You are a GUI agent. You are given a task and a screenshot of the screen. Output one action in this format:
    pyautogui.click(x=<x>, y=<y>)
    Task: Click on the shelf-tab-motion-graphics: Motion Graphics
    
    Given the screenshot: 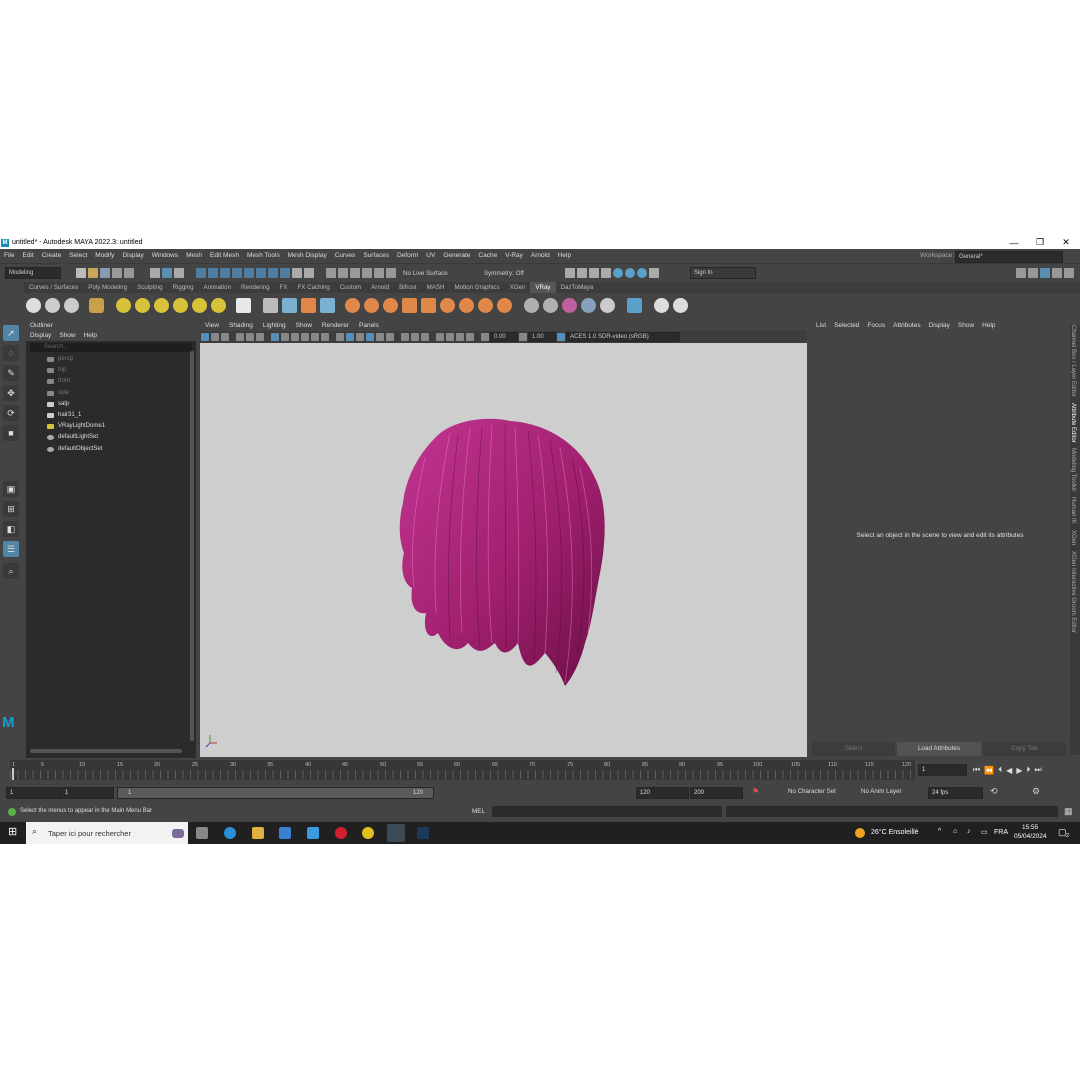 What is the action you would take?
    pyautogui.click(x=477, y=287)
    